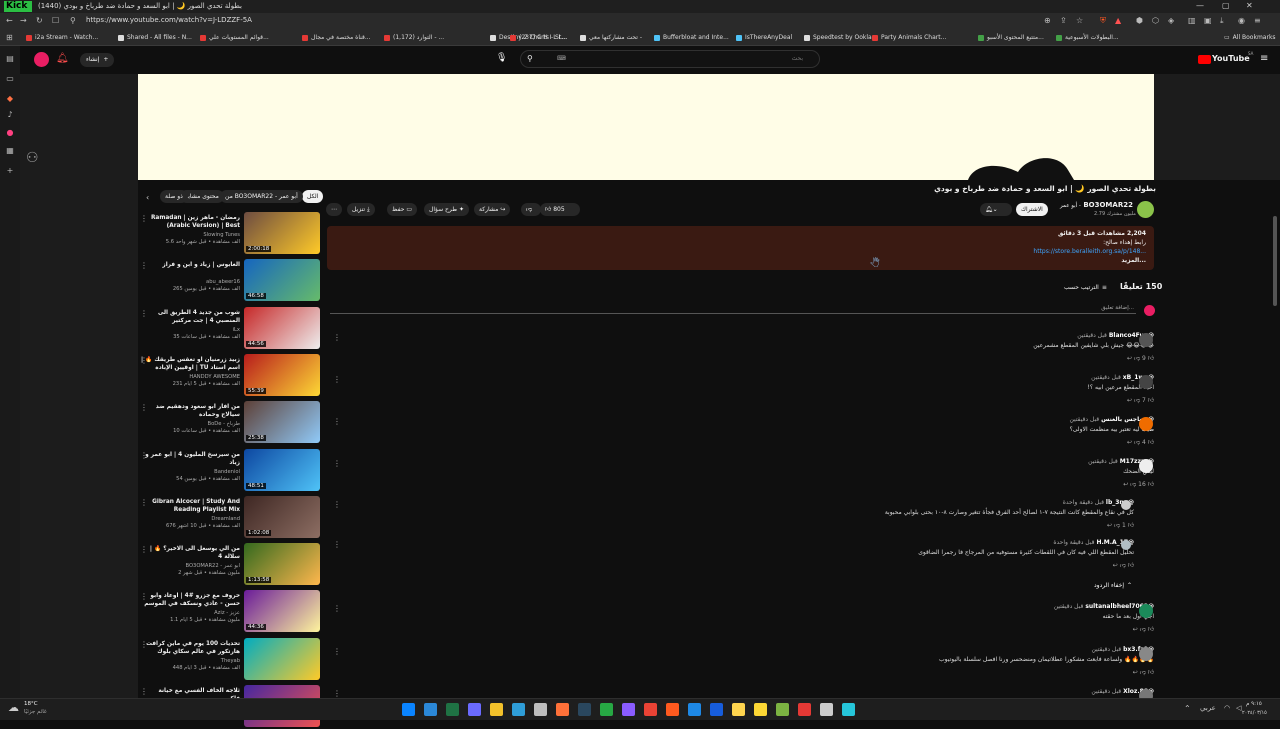 This screenshot has height=729, width=1280. I want to click on apps-grid-icon: ⊞, so click(9, 37).